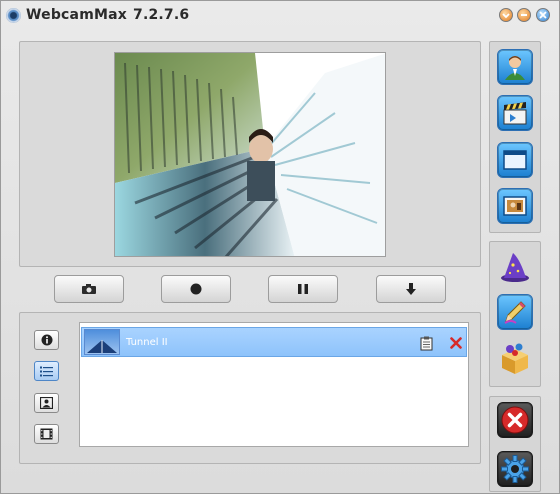 This screenshot has height=494, width=560. What do you see at coordinates (13, 15) in the screenshot?
I see `webcam-logo-icon` at bounding box center [13, 15].